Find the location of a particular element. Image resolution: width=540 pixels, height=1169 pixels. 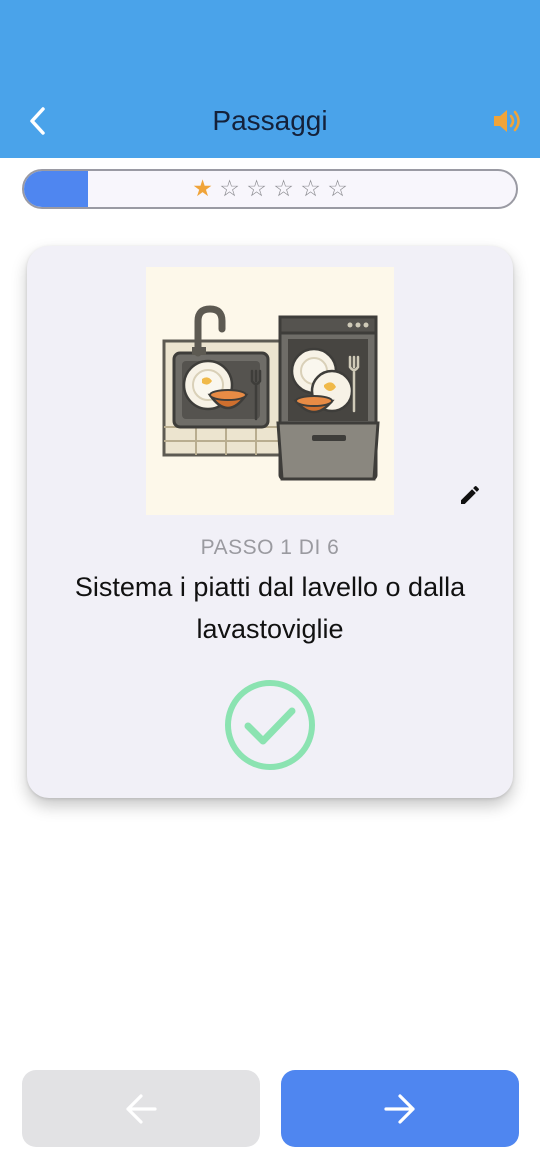

speaker-icon is located at coordinates (507, 121).